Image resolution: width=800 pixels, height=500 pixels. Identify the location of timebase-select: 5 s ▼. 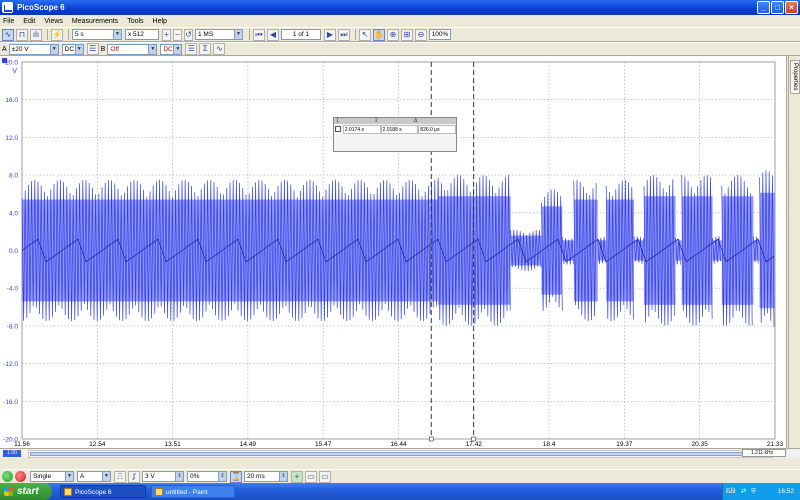
(97, 34).